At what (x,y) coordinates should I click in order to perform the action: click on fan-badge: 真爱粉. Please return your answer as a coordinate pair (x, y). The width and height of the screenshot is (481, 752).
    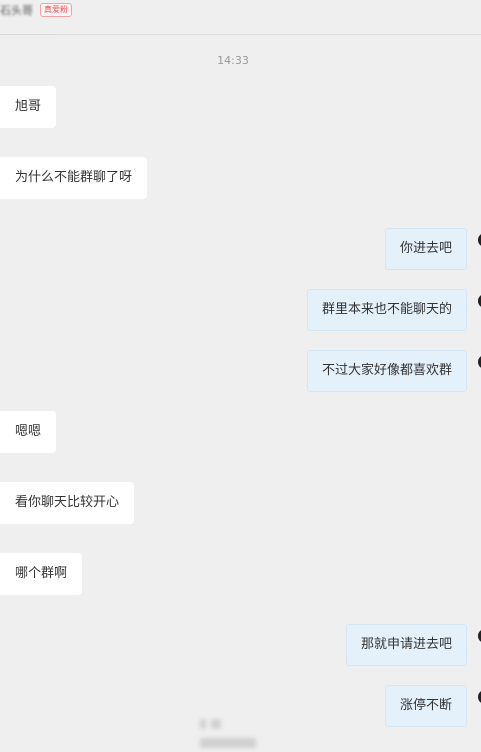
    Looking at the image, I should click on (56, 10).